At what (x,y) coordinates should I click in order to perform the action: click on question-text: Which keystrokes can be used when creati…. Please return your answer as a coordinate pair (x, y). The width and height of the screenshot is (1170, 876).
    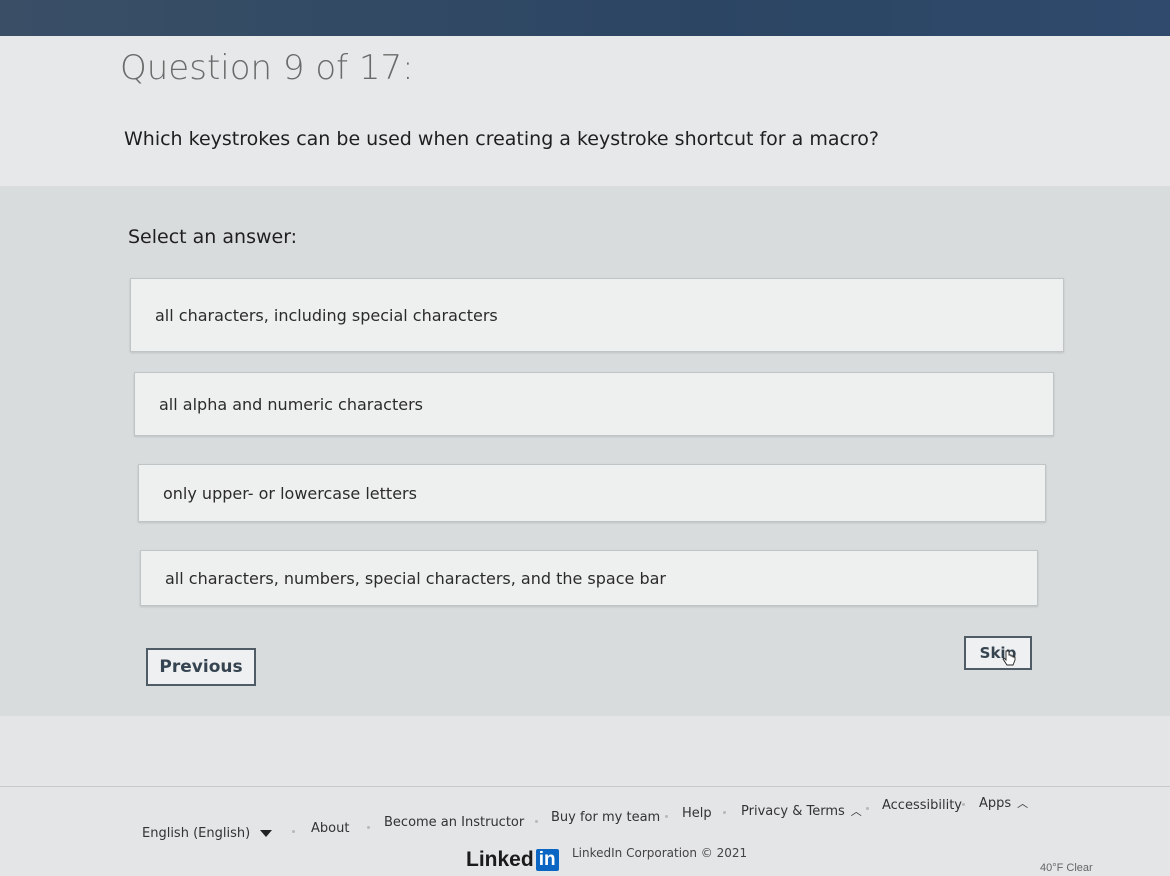
    Looking at the image, I should click on (502, 139).